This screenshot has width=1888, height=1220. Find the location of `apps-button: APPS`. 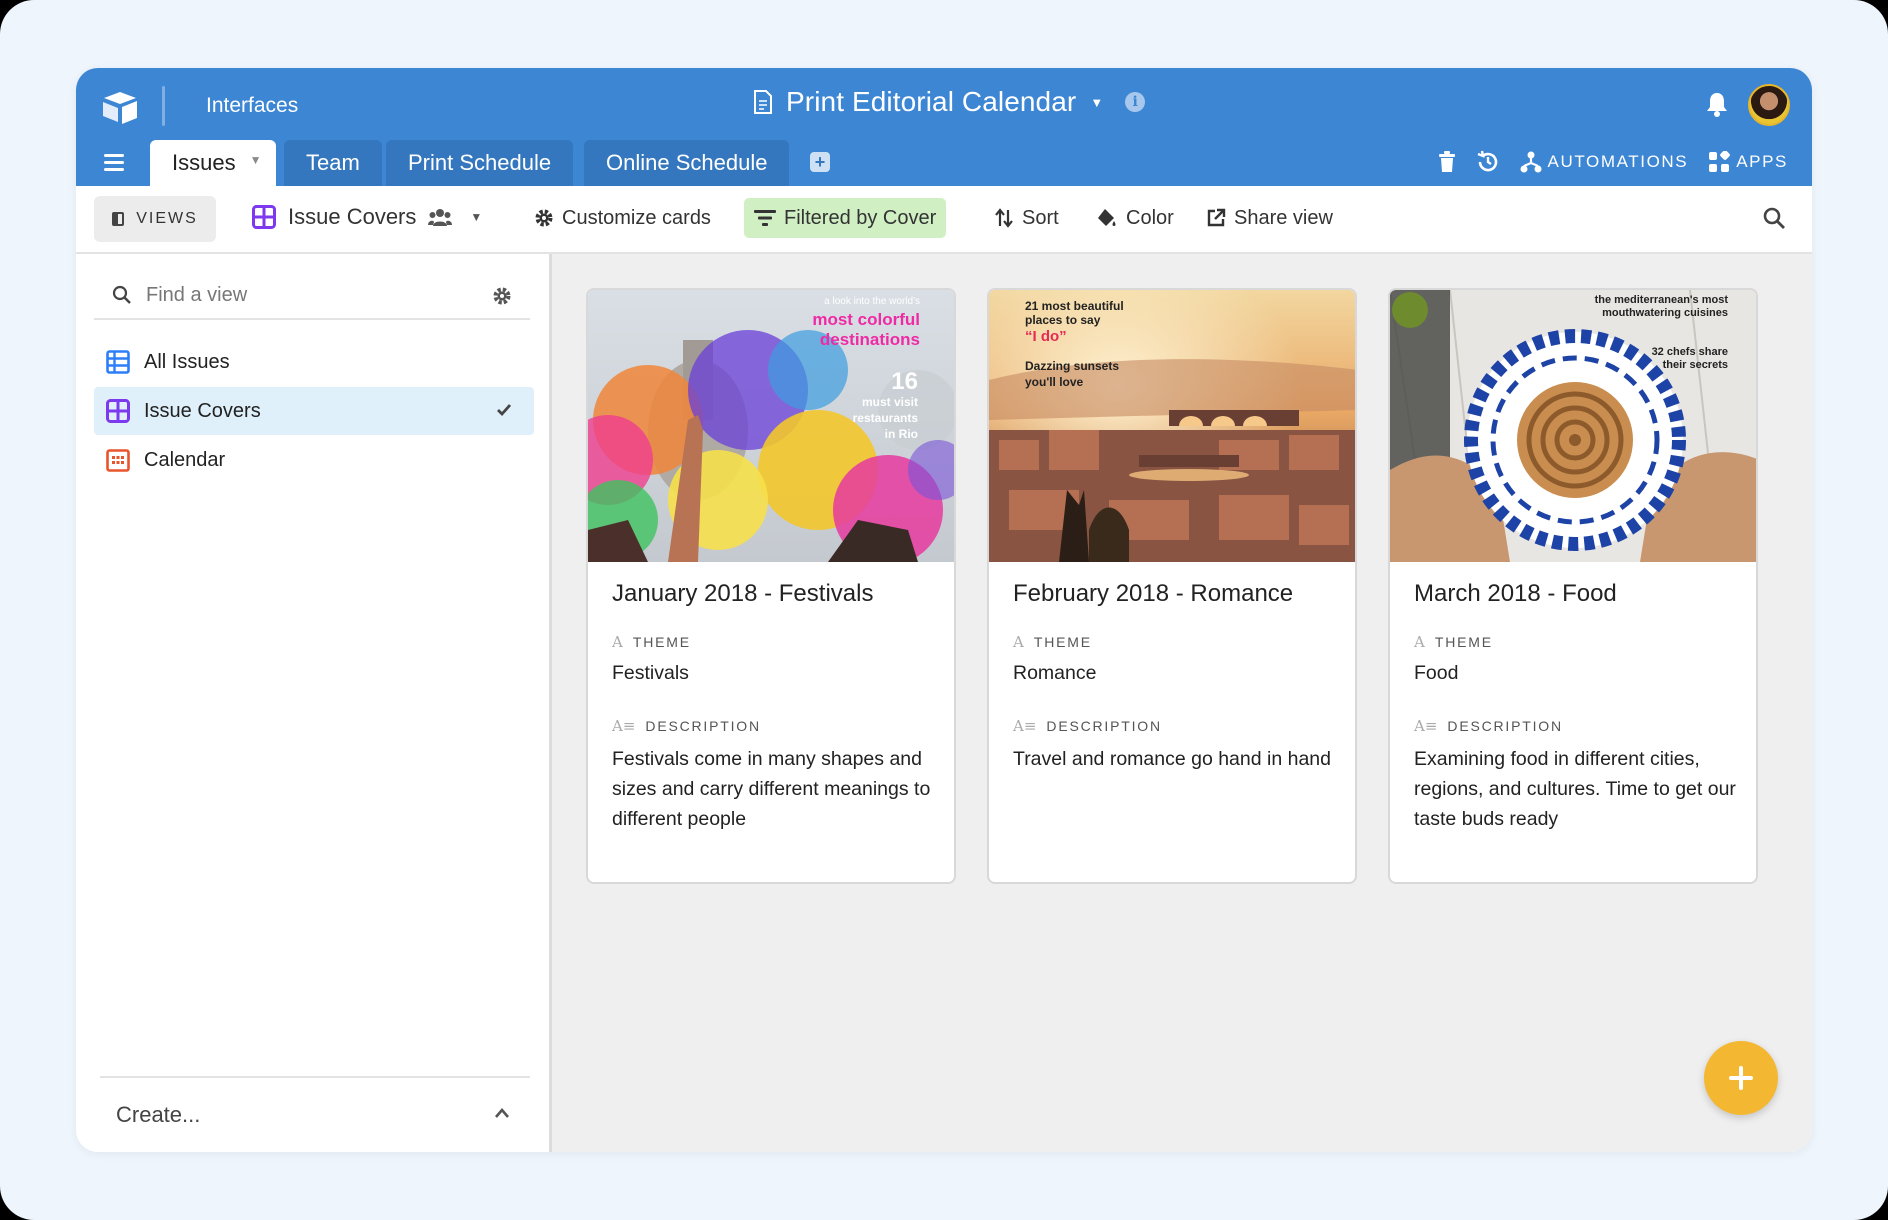

apps-button: APPS is located at coordinates (1748, 162).